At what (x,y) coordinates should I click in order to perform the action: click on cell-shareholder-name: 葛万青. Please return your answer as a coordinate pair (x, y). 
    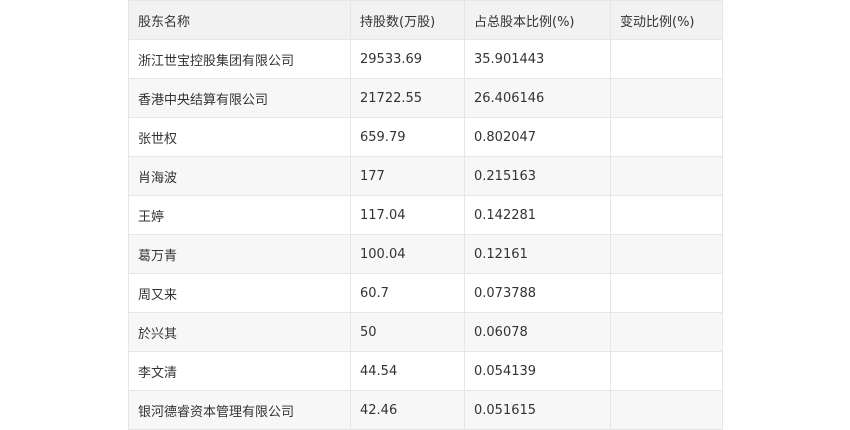
    Looking at the image, I should click on (239, 254).